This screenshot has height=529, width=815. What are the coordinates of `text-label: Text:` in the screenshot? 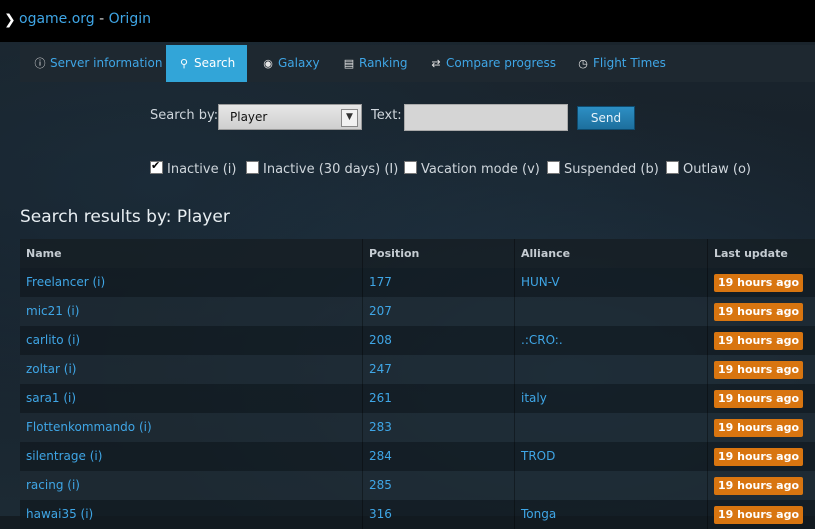 It's located at (386, 115).